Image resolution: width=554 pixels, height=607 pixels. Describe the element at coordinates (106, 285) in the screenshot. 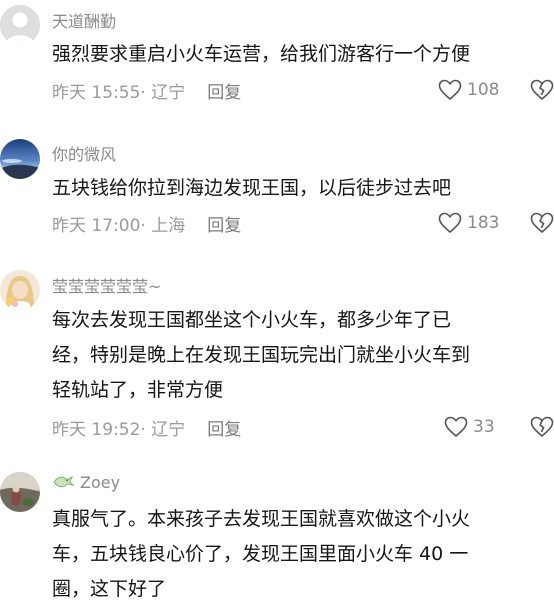

I see `username: 莹莹莹莹莹莹~` at that location.